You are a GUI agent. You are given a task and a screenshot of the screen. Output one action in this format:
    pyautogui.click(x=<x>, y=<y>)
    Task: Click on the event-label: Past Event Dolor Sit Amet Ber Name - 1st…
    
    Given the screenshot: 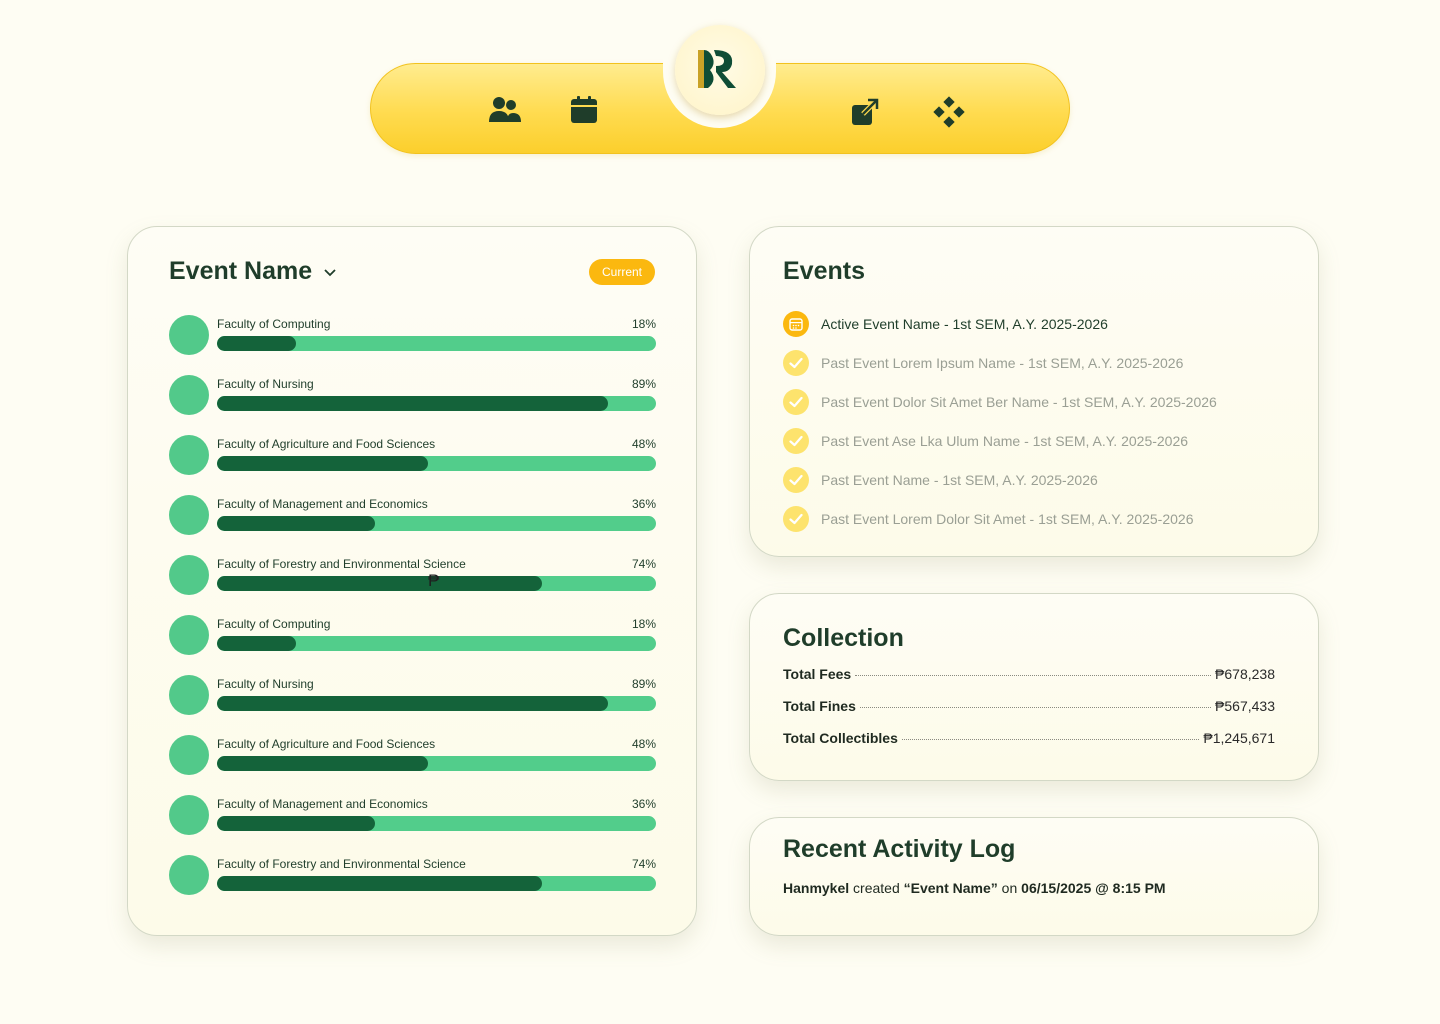 What is the action you would take?
    pyautogui.click(x=1019, y=401)
    